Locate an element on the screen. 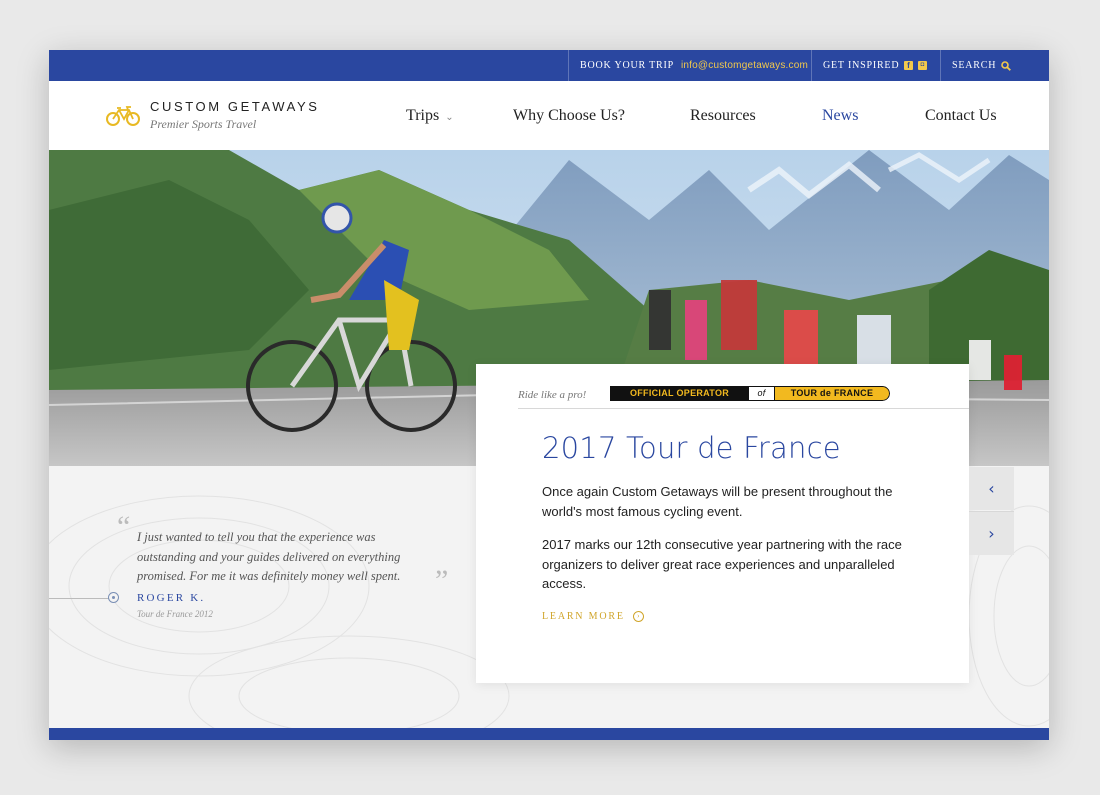  nav-item-resources: Resources is located at coordinates (723, 116).